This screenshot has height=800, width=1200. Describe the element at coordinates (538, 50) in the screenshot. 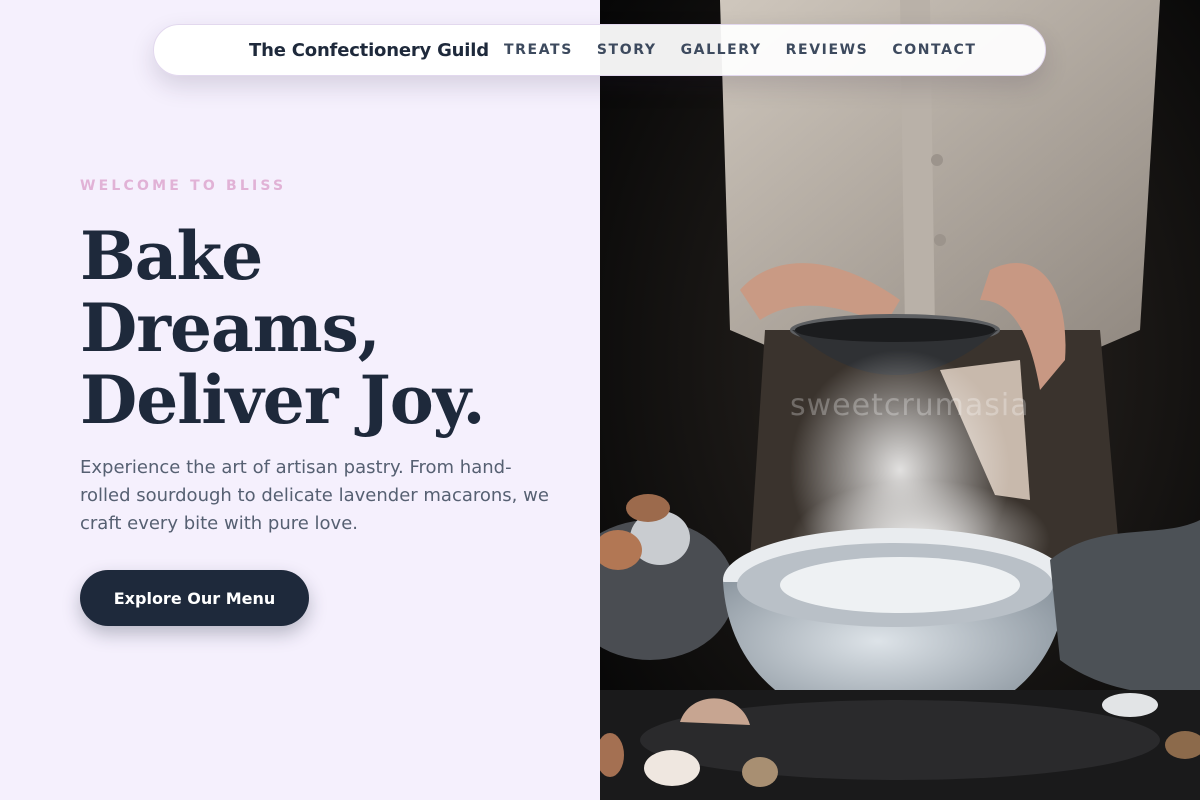

I see `nav-link-treats: TREATS` at that location.